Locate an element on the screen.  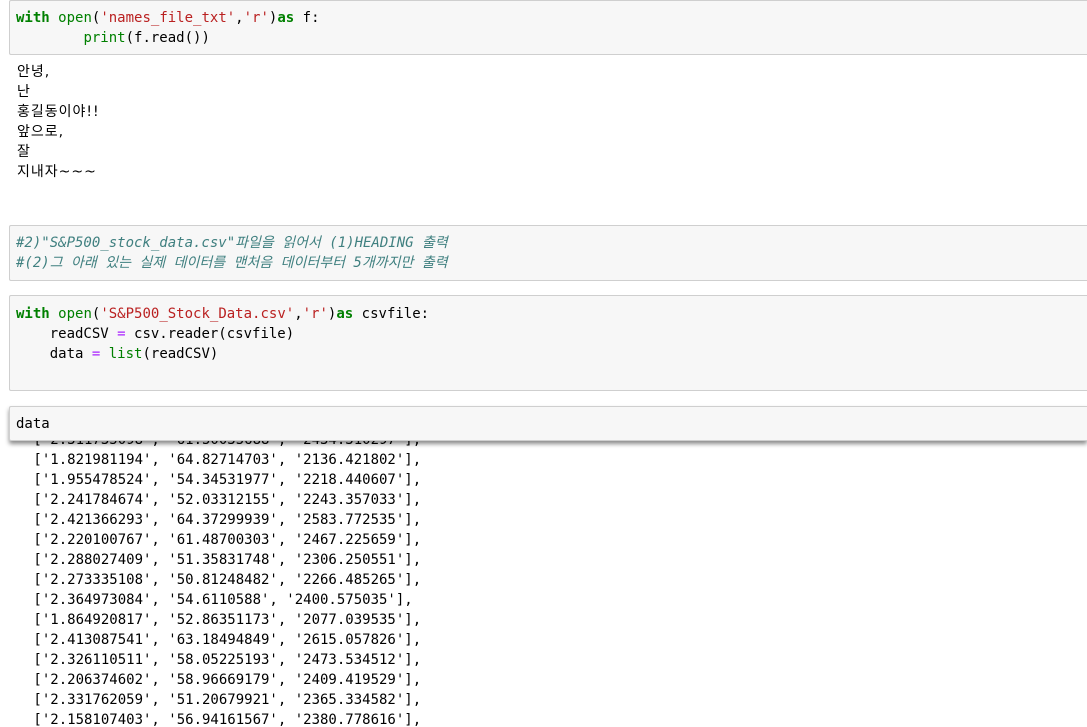
output-line: 난 is located at coordinates (24, 92).